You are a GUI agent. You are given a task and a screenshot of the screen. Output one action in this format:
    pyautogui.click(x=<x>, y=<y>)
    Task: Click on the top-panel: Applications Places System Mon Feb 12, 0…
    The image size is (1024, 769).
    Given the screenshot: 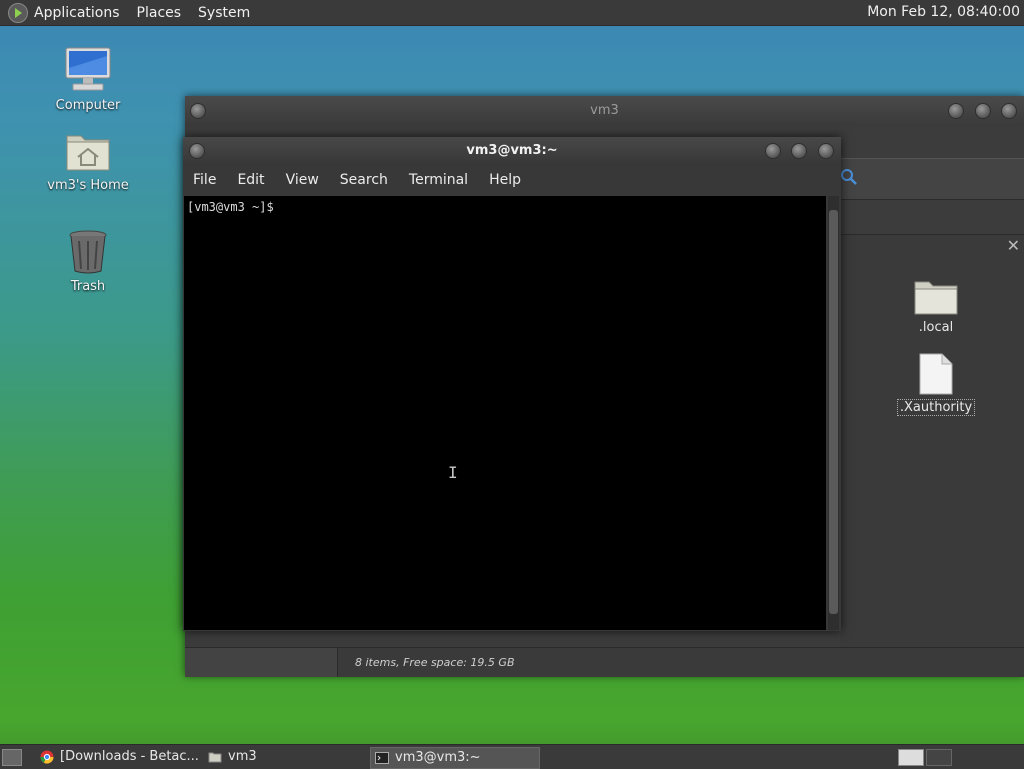 What is the action you would take?
    pyautogui.click(x=512, y=13)
    